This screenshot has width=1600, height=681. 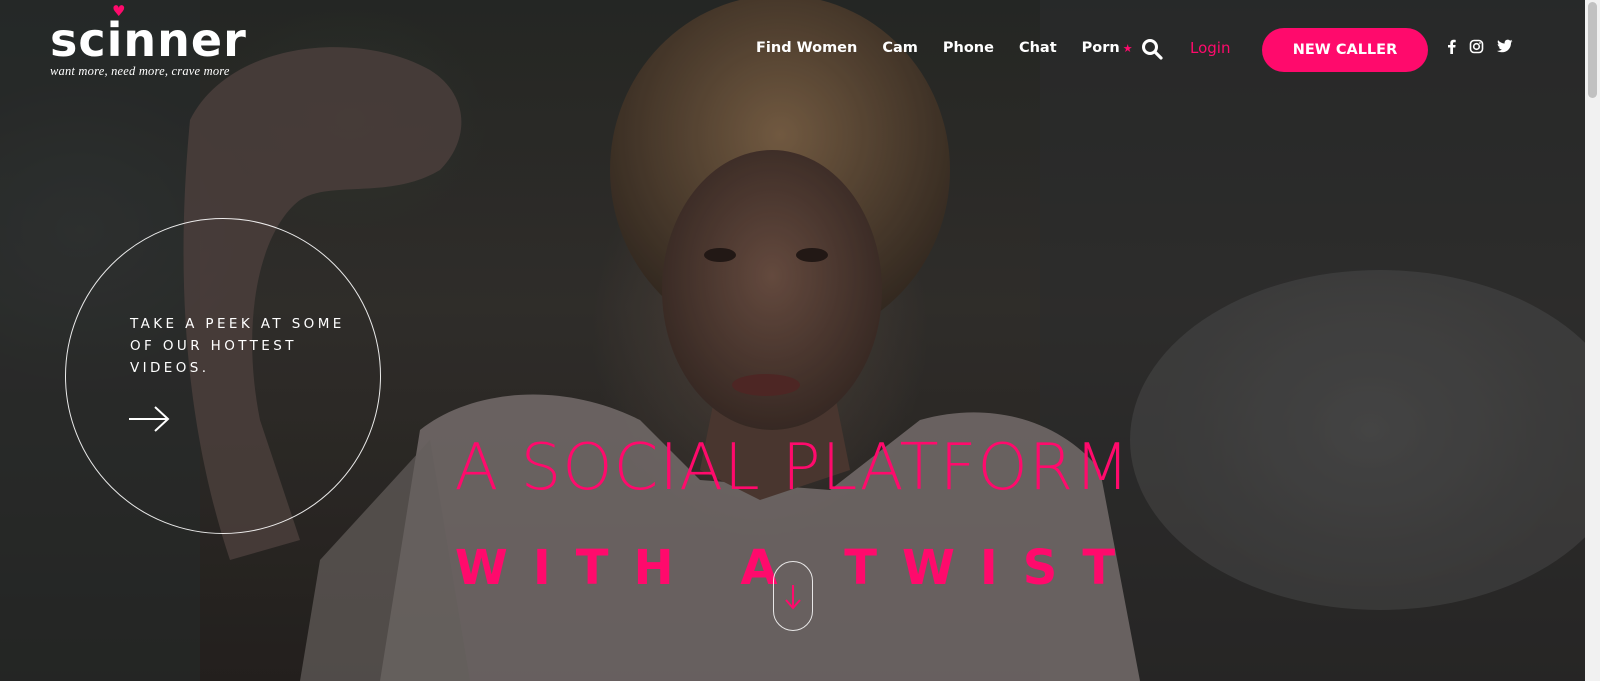 What do you see at coordinates (900, 48) in the screenshot?
I see `nav-cam: Cam` at bounding box center [900, 48].